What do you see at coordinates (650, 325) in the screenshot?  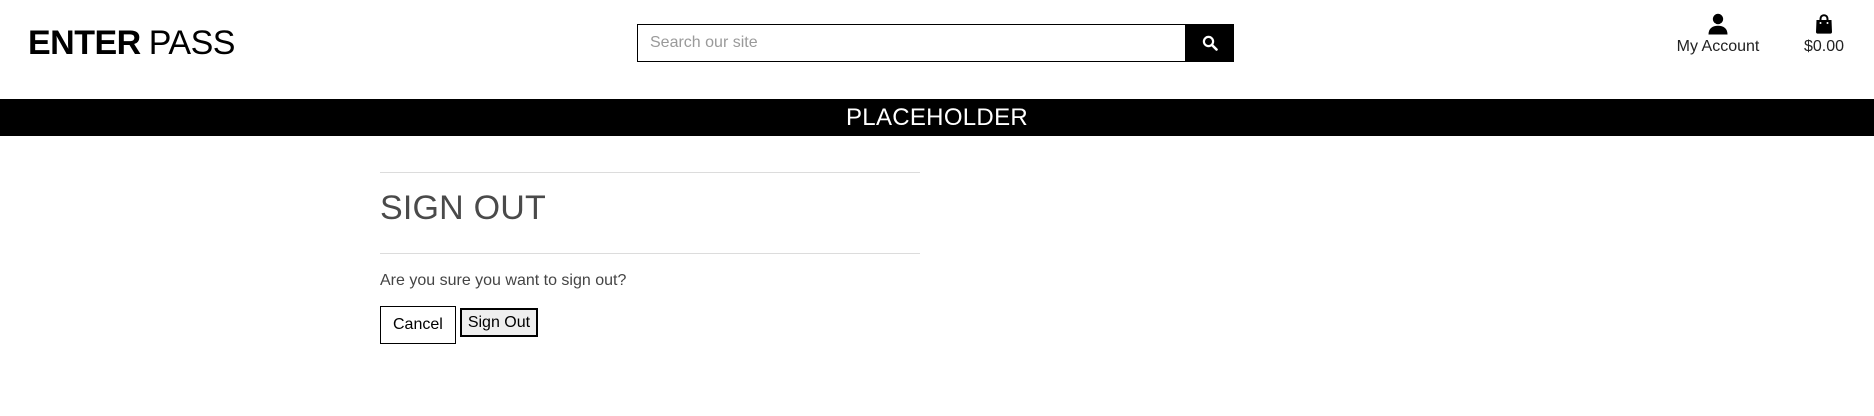 I see `signout-actions: Cancel Sign Out` at bounding box center [650, 325].